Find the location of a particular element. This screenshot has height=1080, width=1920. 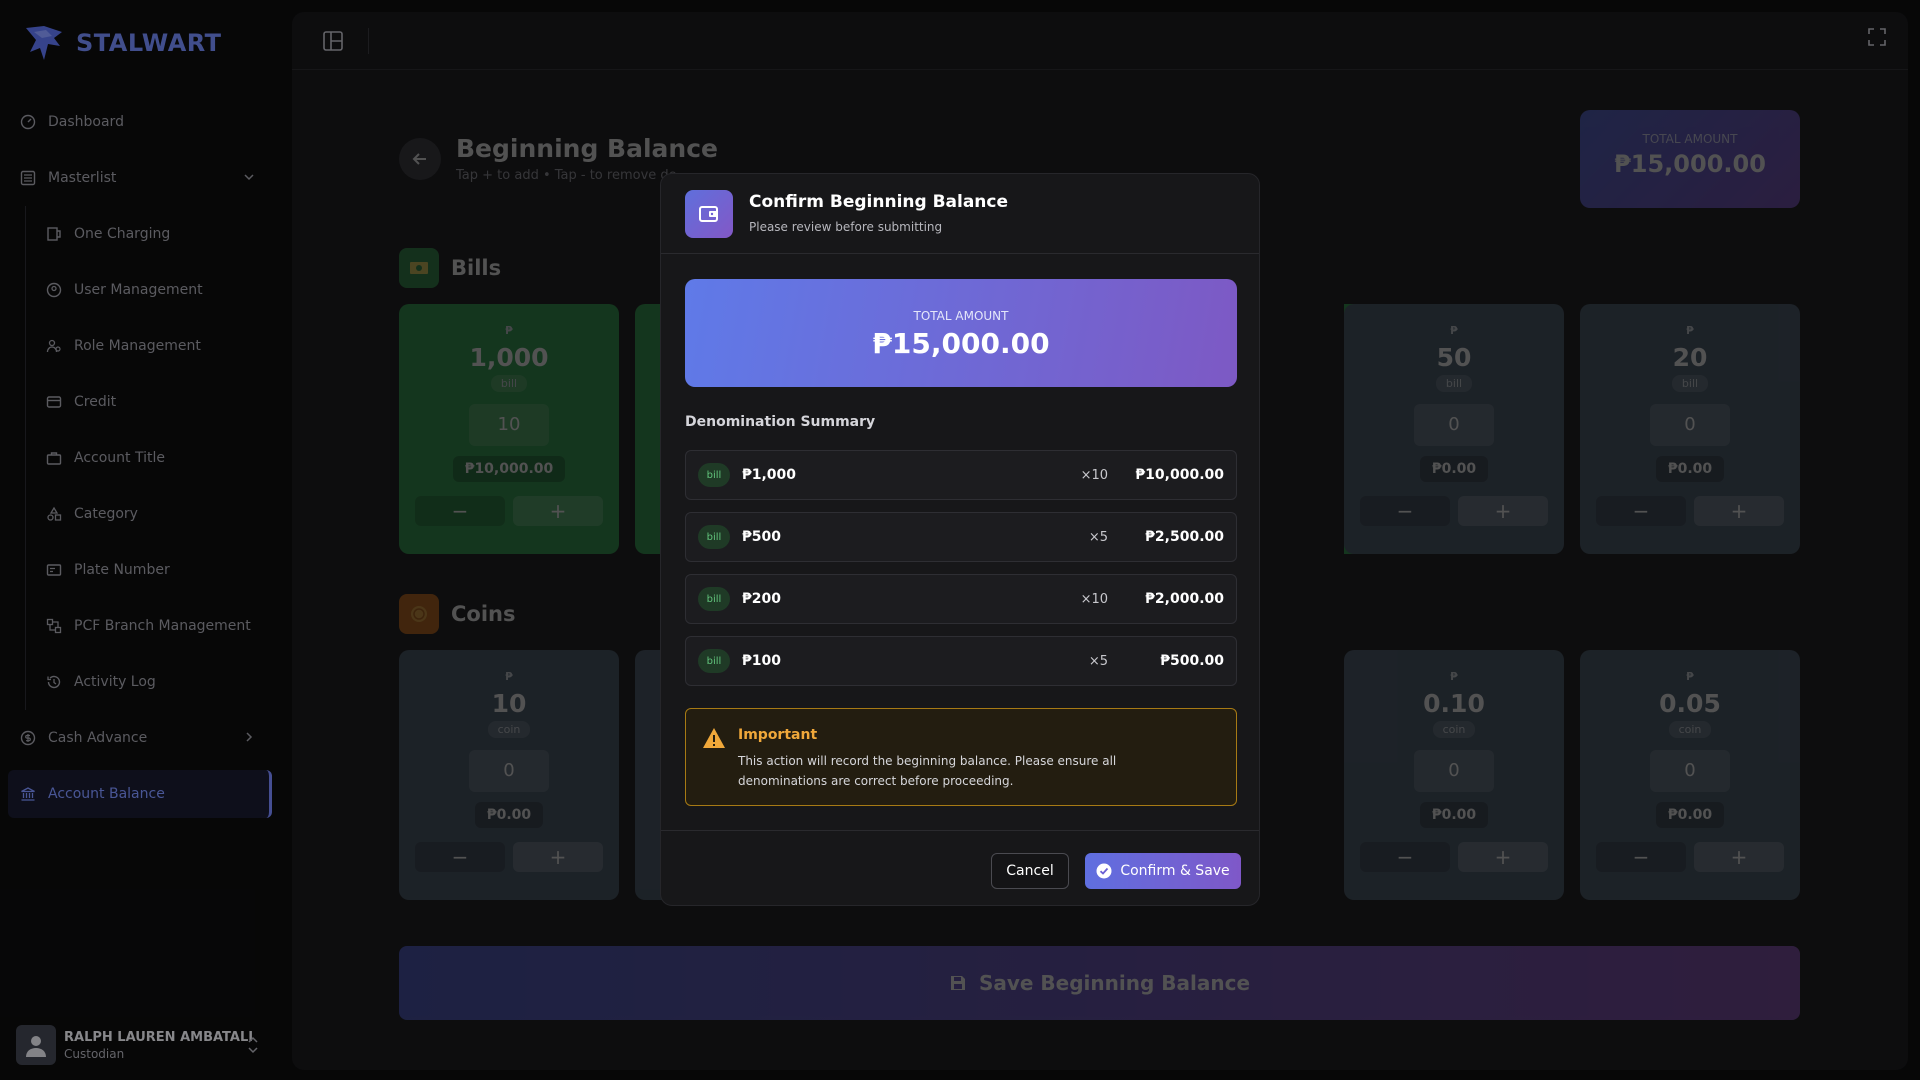

denom-name: ₱500 is located at coordinates (761, 537).